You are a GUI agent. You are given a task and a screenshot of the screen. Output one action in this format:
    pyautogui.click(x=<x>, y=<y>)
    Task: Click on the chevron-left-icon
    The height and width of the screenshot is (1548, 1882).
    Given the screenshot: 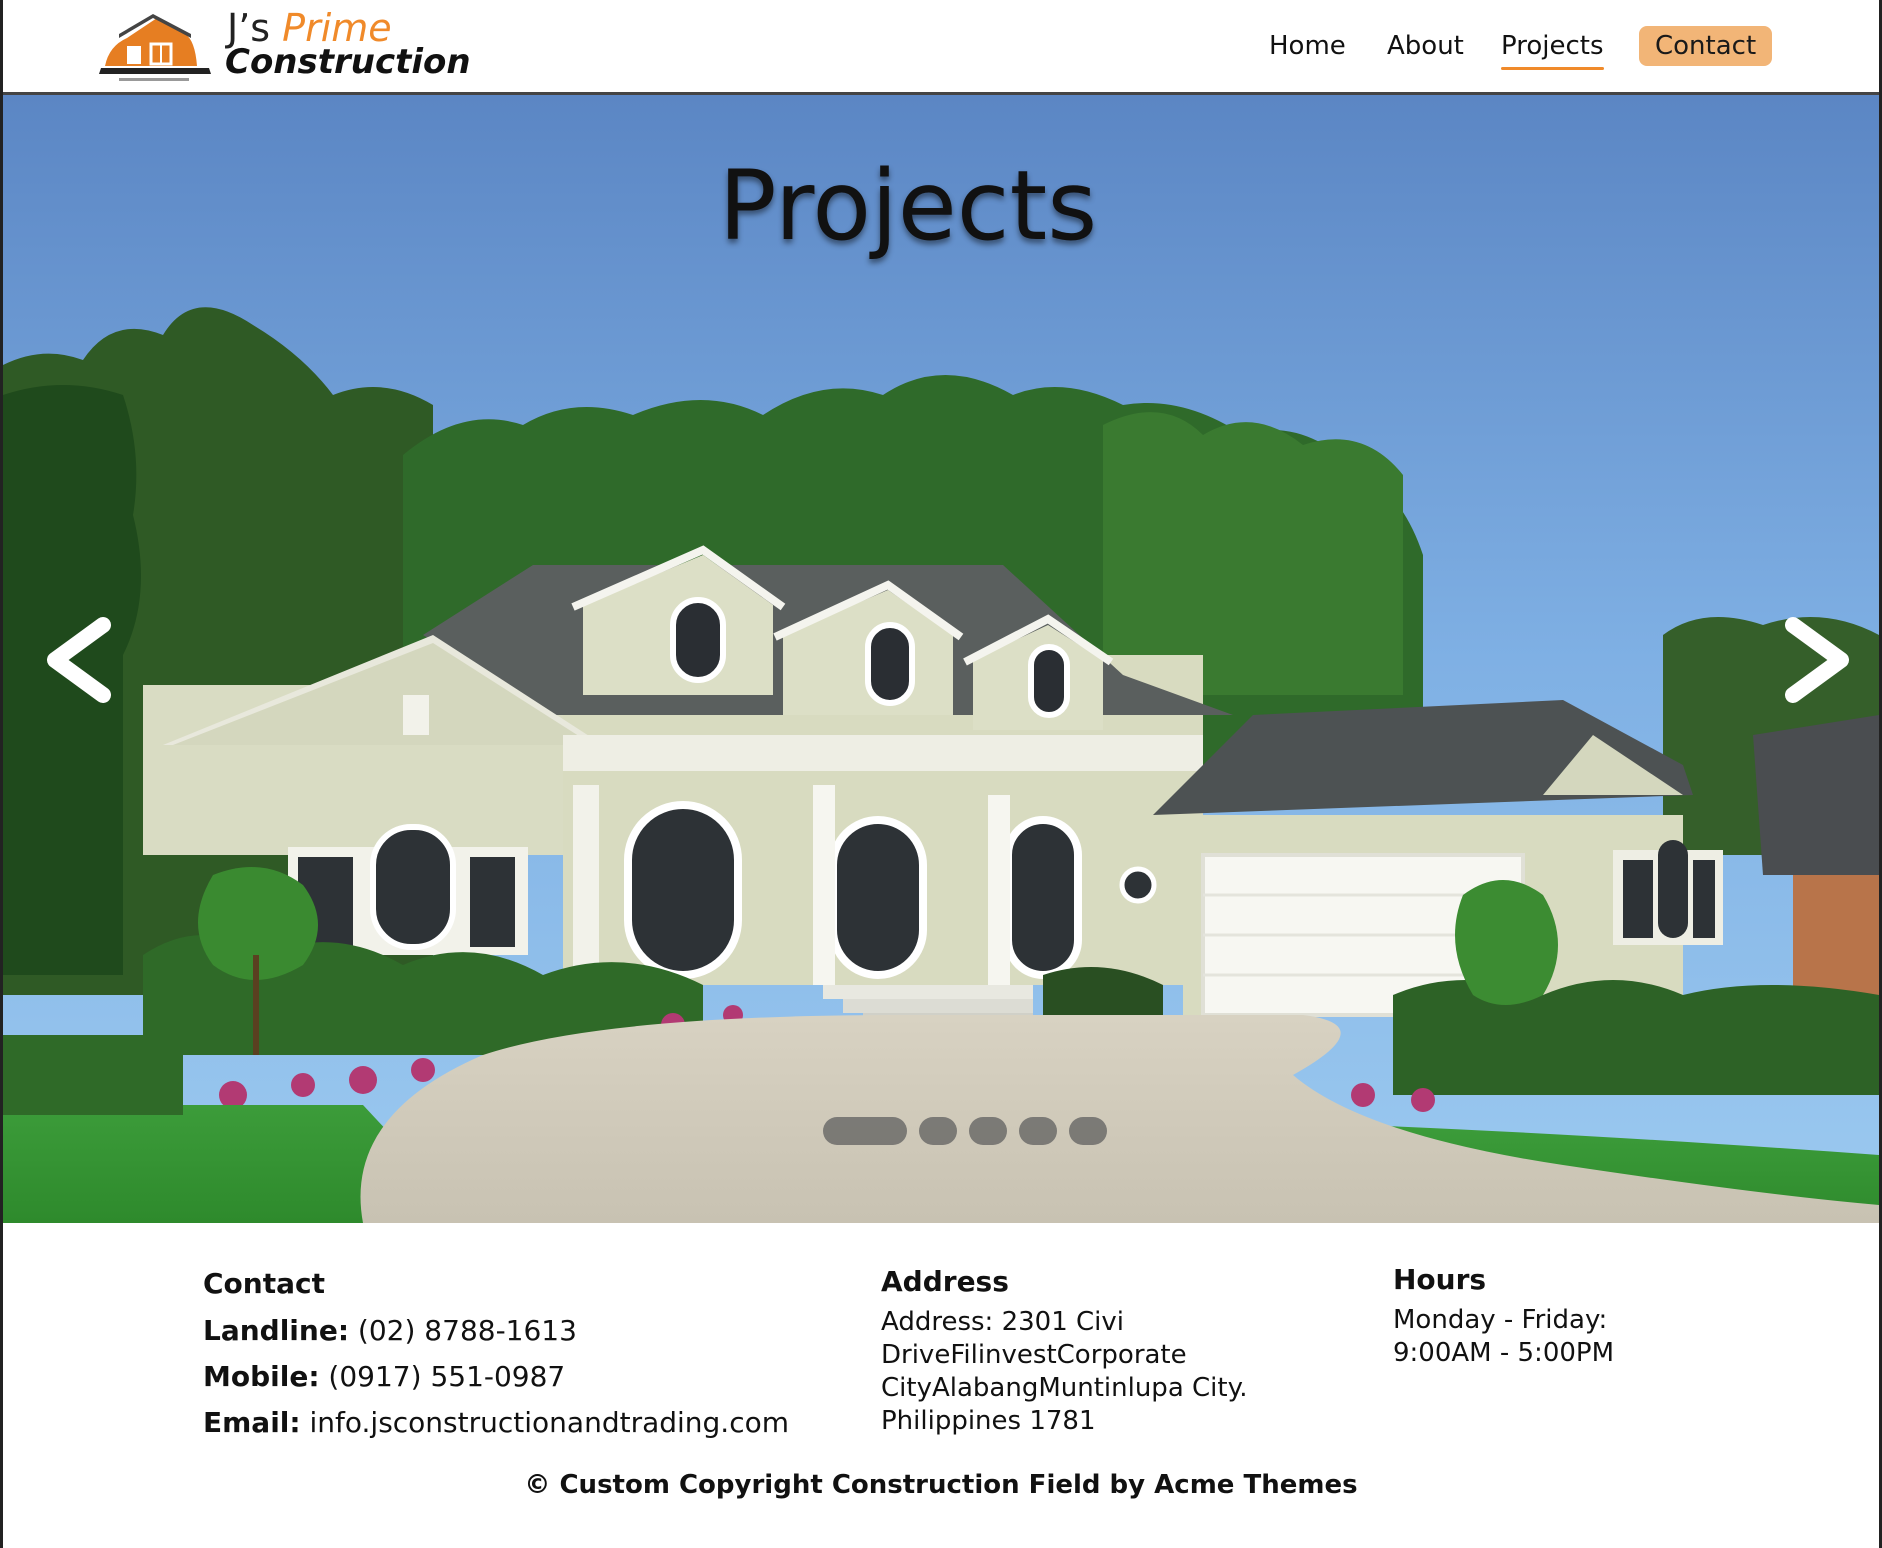 What is the action you would take?
    pyautogui.click(x=79, y=660)
    